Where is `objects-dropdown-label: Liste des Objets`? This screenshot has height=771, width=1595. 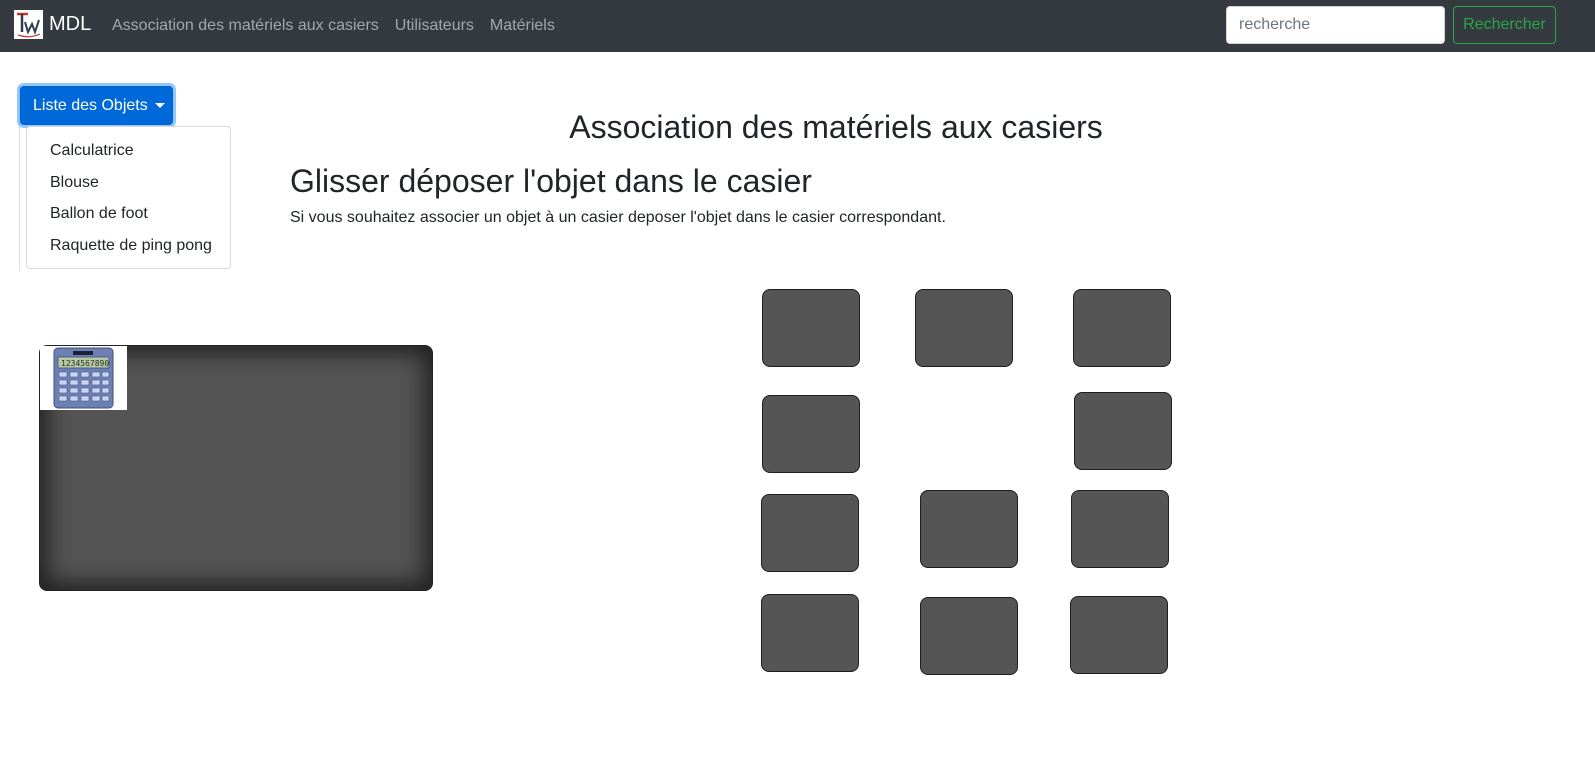
objects-dropdown-label: Liste des Objets is located at coordinates (90, 105).